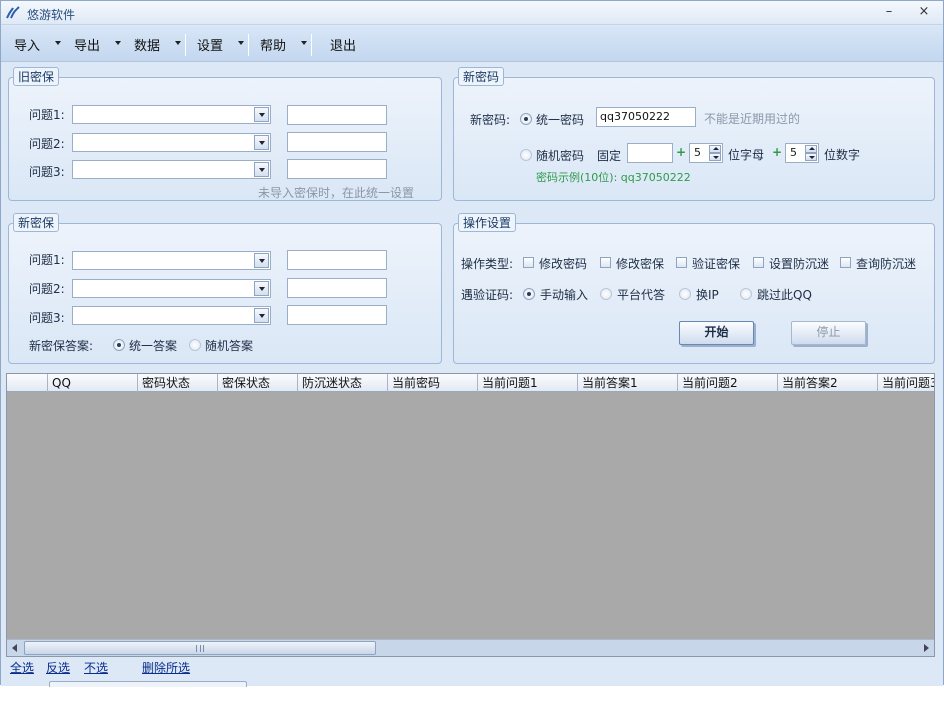 Image resolution: width=944 pixels, height=707 pixels. I want to click on unified-answer-label: 统一答案, so click(153, 345).